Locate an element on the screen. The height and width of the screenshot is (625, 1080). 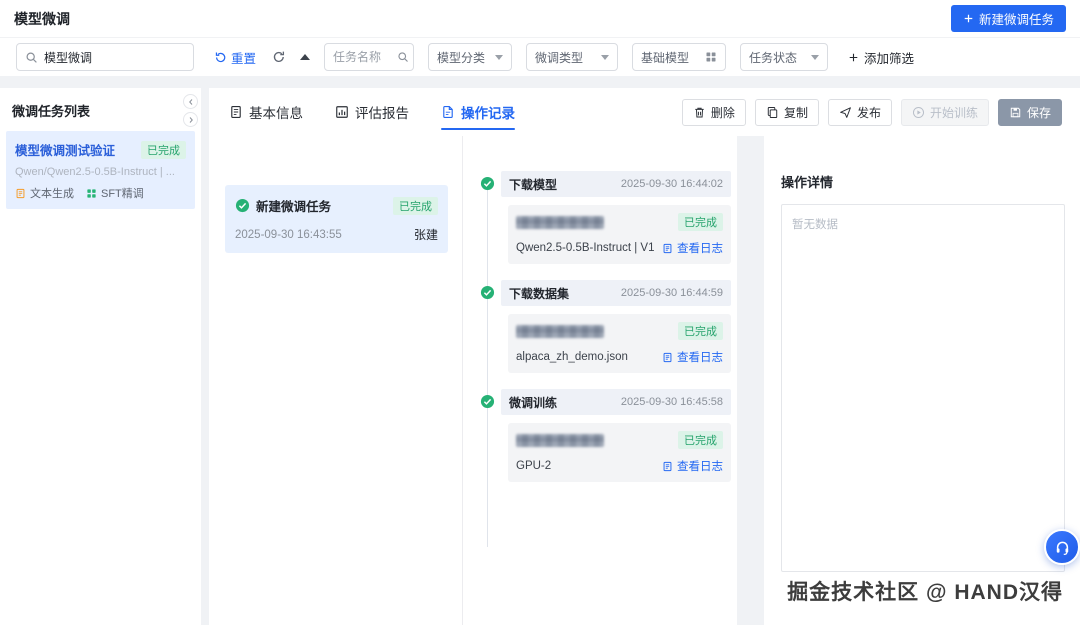
collapse-filters-button is located at coordinates (305, 57).